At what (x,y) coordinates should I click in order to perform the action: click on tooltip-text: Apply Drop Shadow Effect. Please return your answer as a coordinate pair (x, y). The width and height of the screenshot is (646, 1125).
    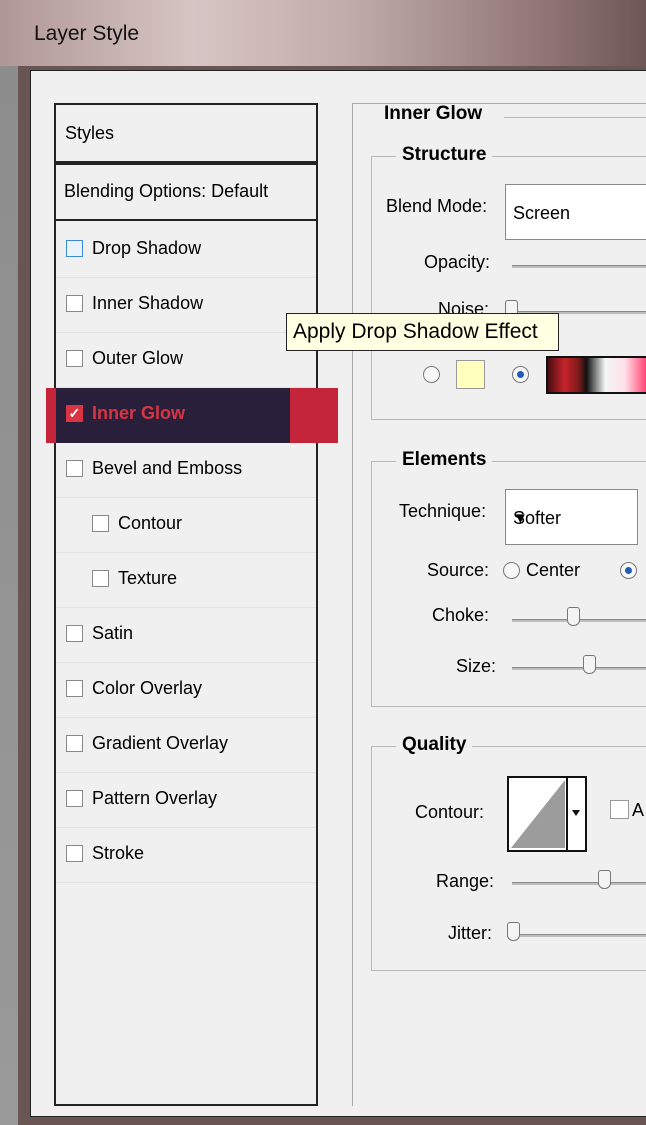
    Looking at the image, I should click on (415, 331).